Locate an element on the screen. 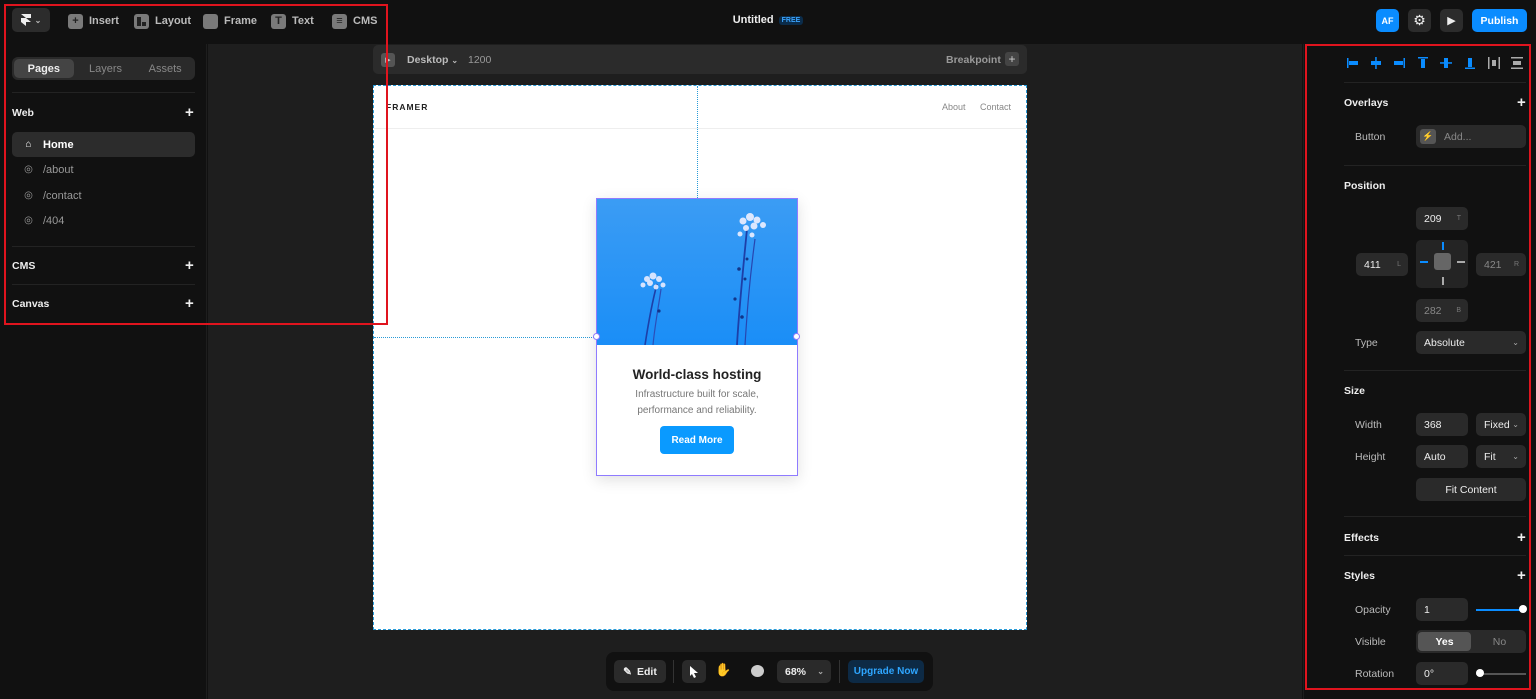 The height and width of the screenshot is (699, 1536). pencil-icon: ✎ is located at coordinates (627, 671).